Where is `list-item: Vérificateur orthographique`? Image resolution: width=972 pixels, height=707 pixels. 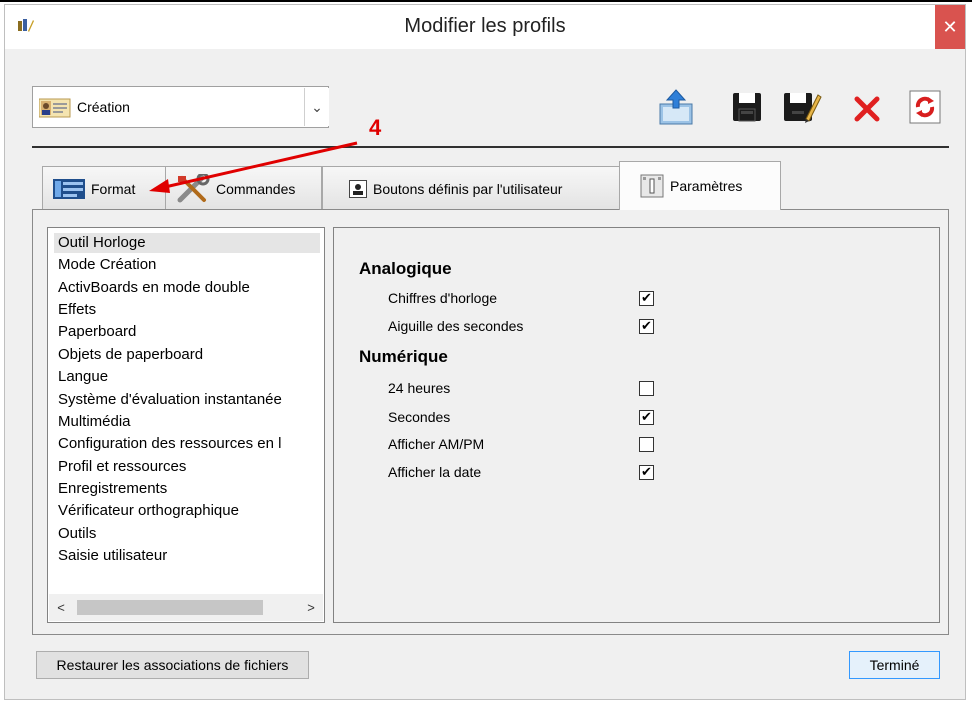
list-item: Vérificateur orthographique is located at coordinates (148, 511).